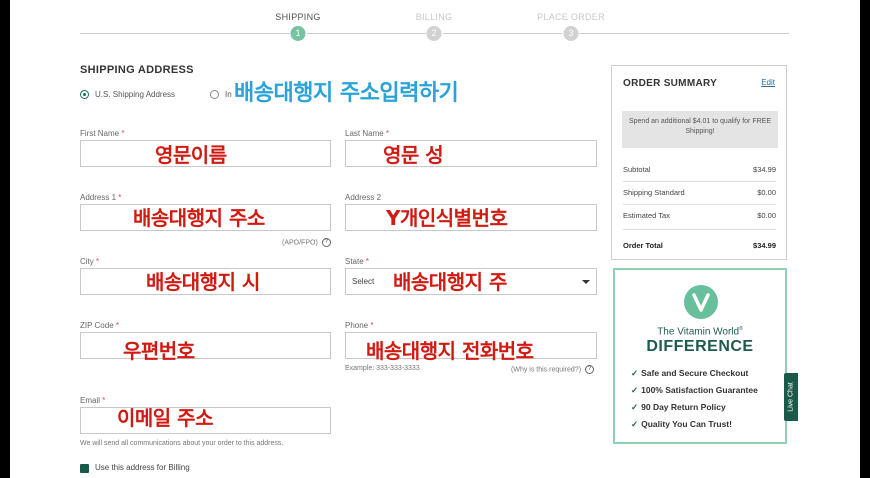 The height and width of the screenshot is (478, 870). I want to click on state-select-value: Select, so click(363, 281).